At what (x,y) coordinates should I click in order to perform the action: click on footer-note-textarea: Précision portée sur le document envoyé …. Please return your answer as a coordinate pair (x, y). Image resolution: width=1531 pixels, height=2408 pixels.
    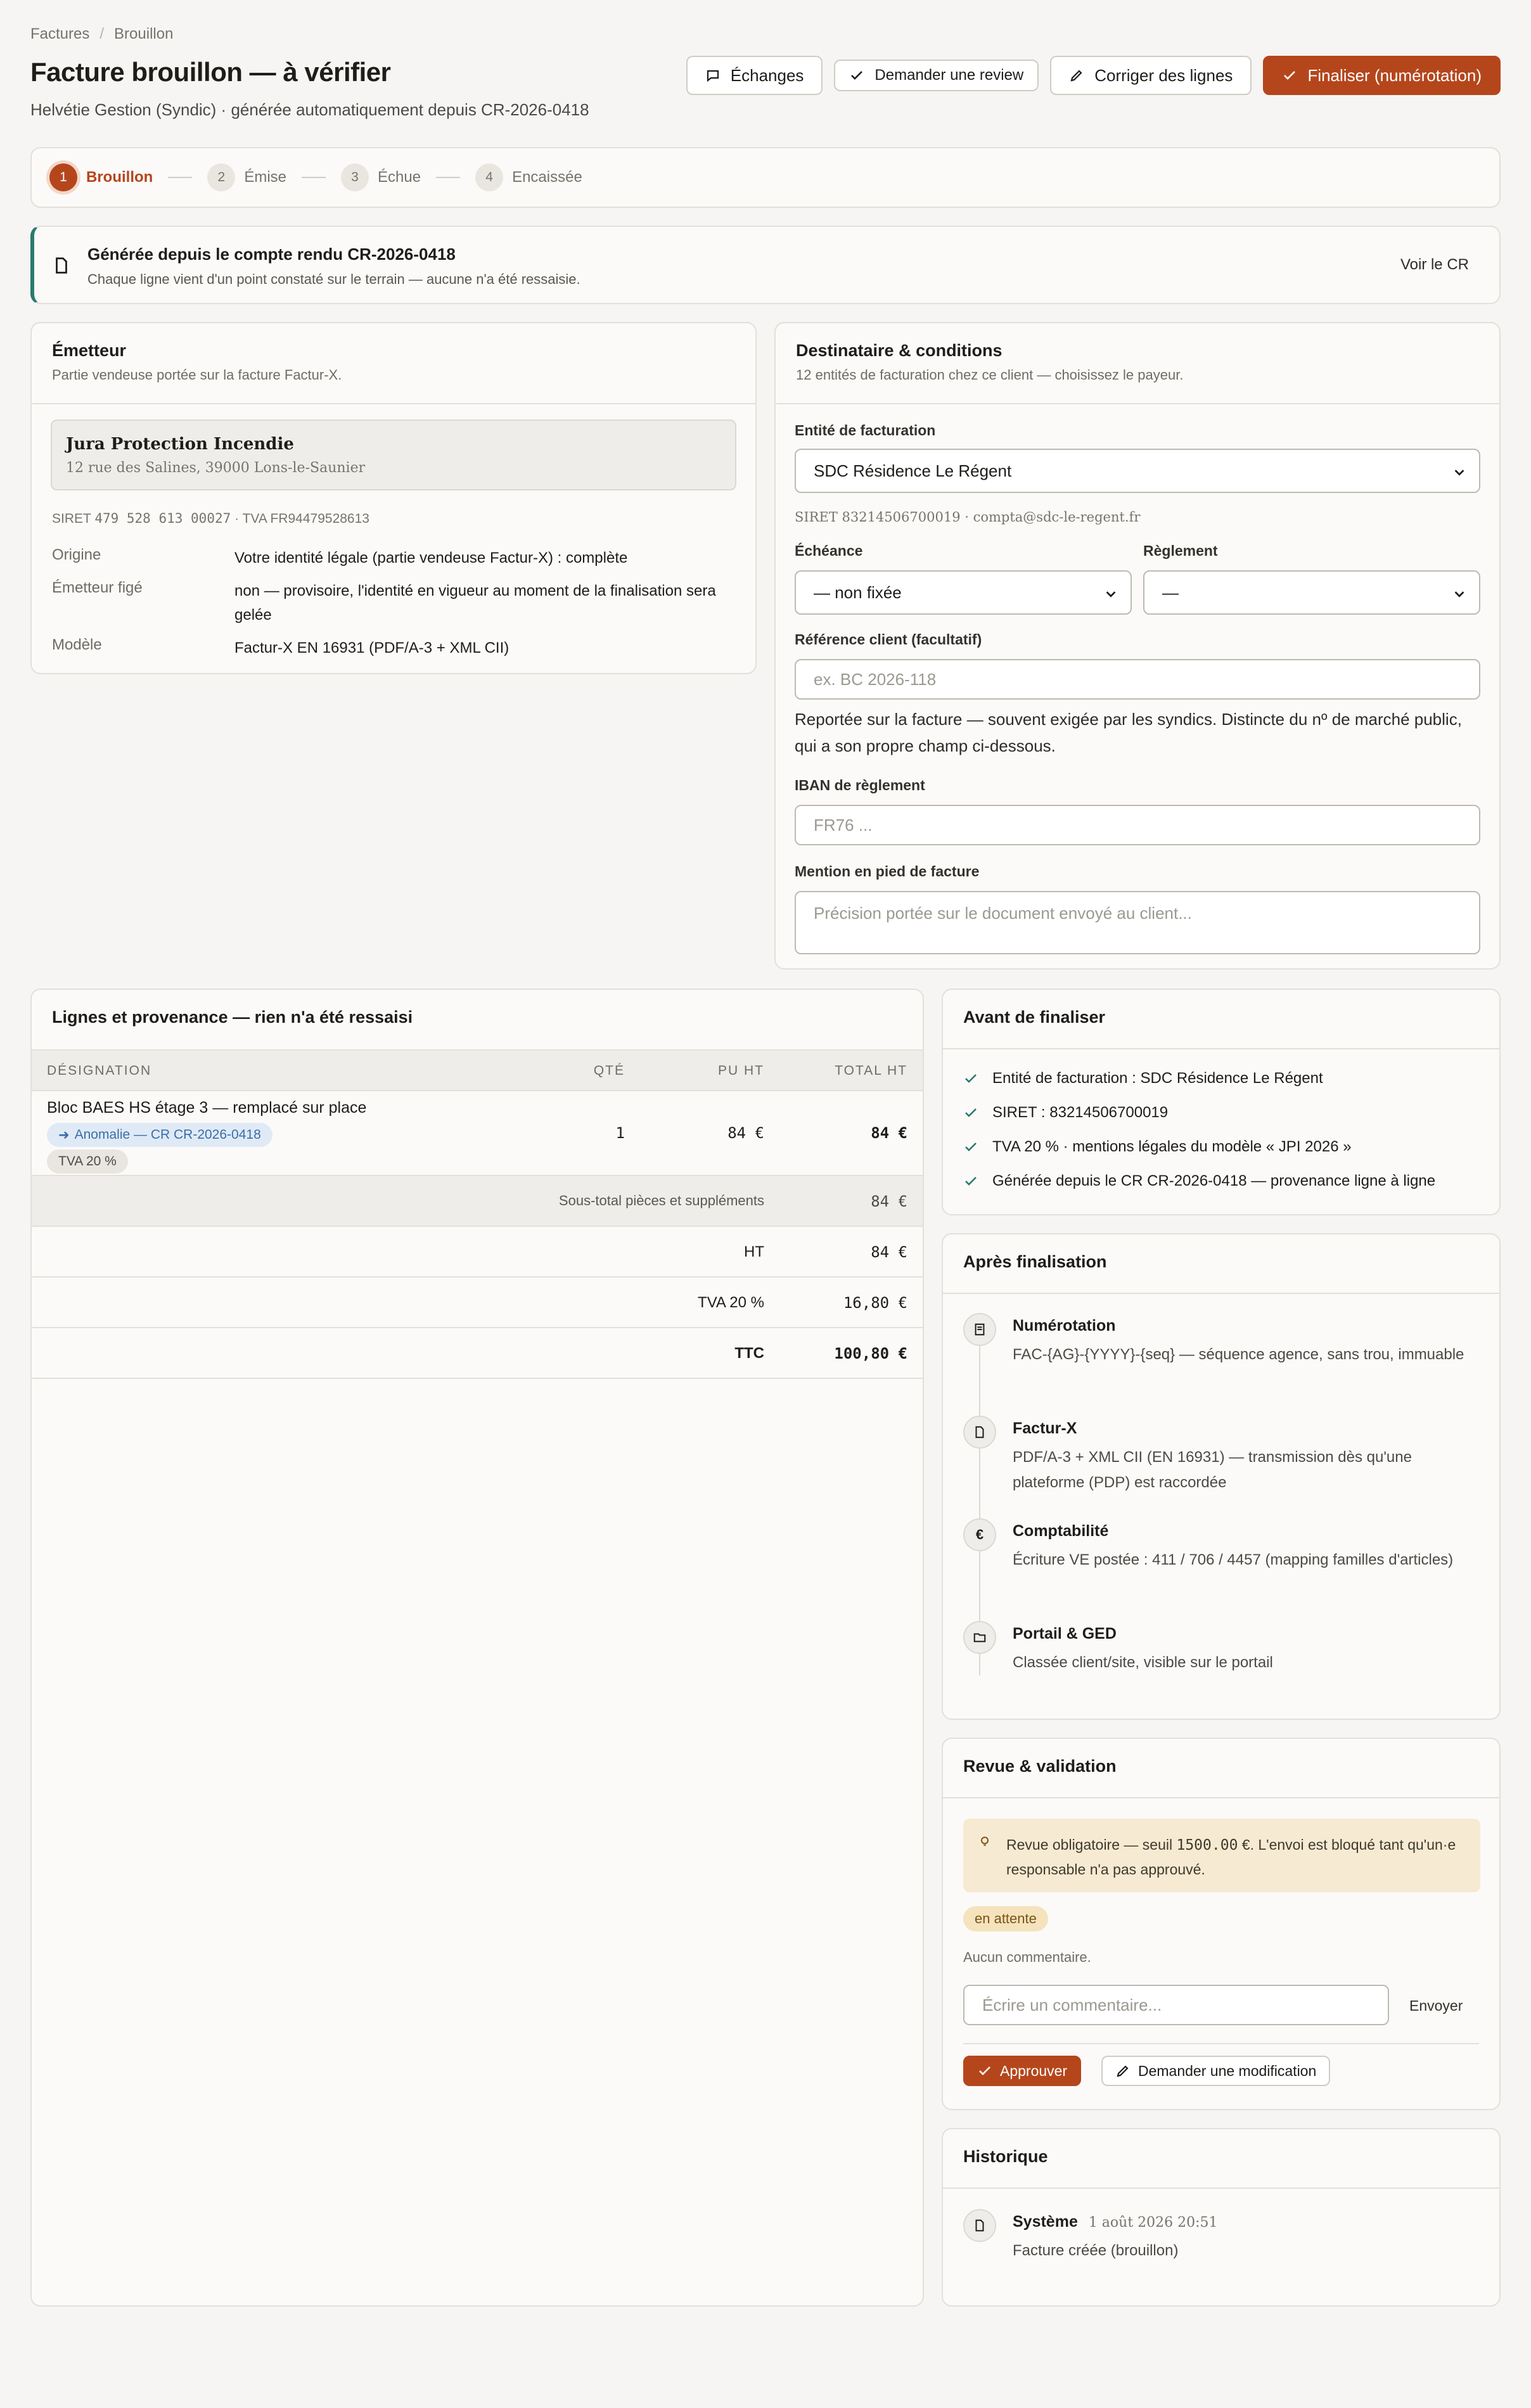
    Looking at the image, I should click on (1137, 922).